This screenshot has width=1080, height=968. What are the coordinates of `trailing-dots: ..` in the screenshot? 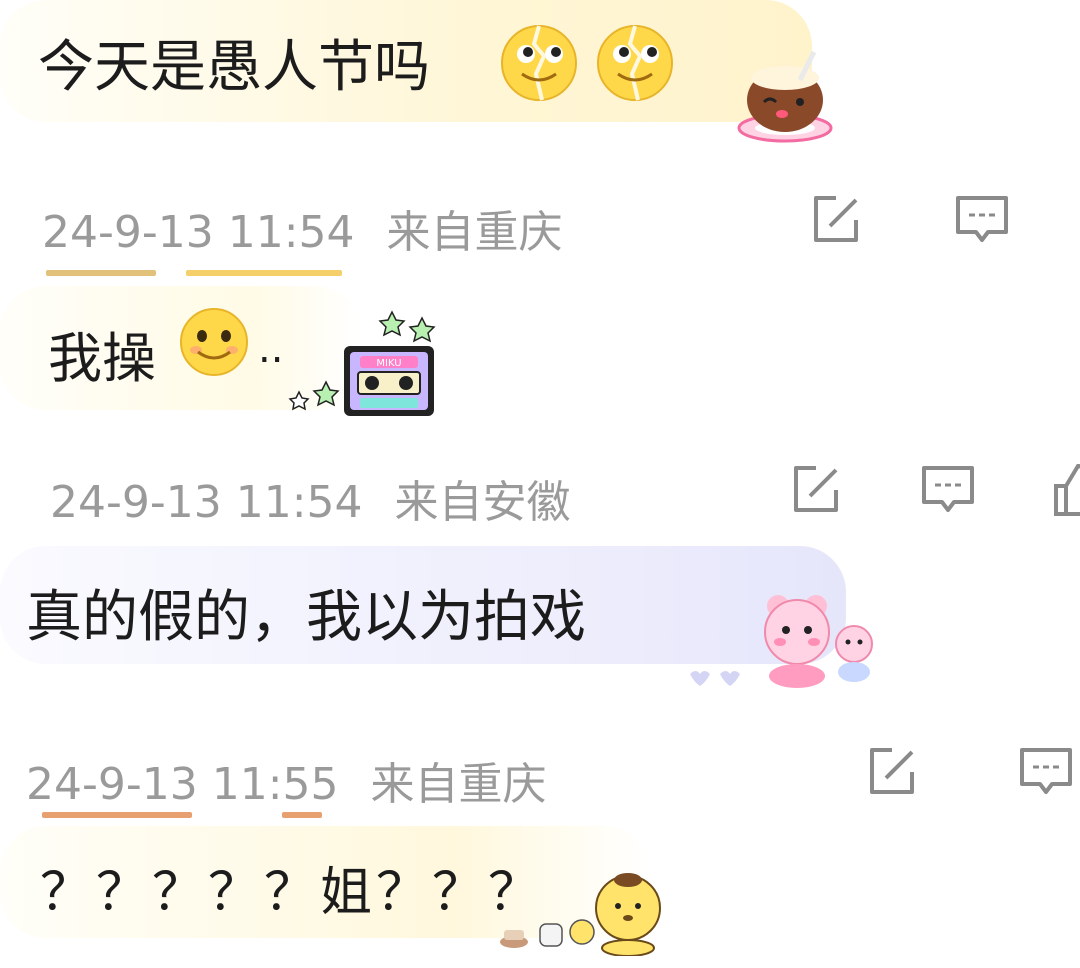 It's located at (271, 349).